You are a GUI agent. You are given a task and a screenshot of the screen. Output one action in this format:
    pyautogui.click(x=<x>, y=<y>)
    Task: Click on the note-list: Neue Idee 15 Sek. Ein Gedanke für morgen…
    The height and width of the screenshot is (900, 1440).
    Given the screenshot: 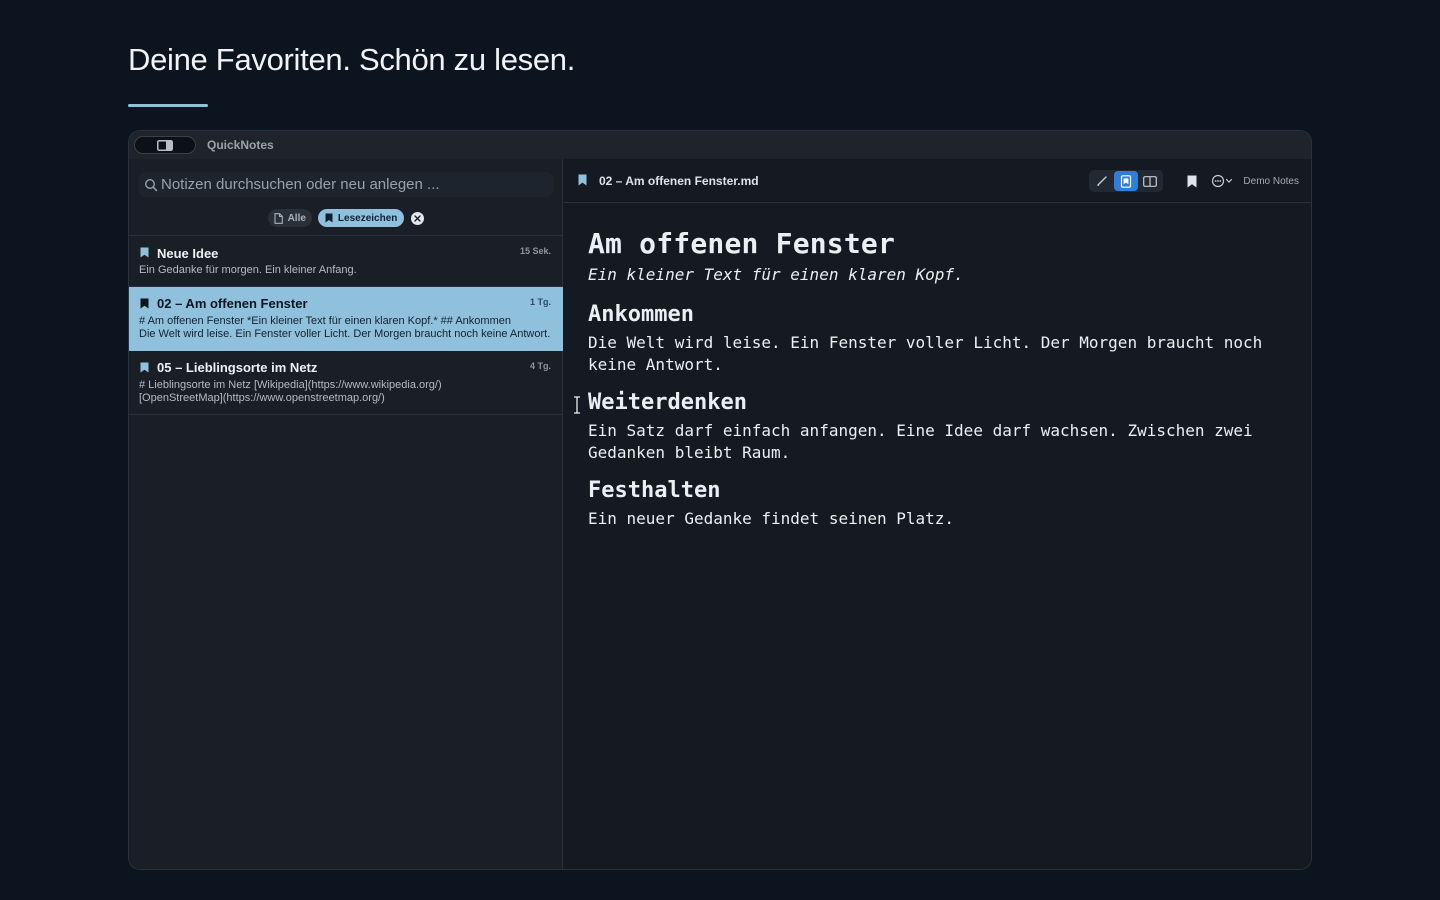 What is the action you would take?
    pyautogui.click(x=346, y=325)
    